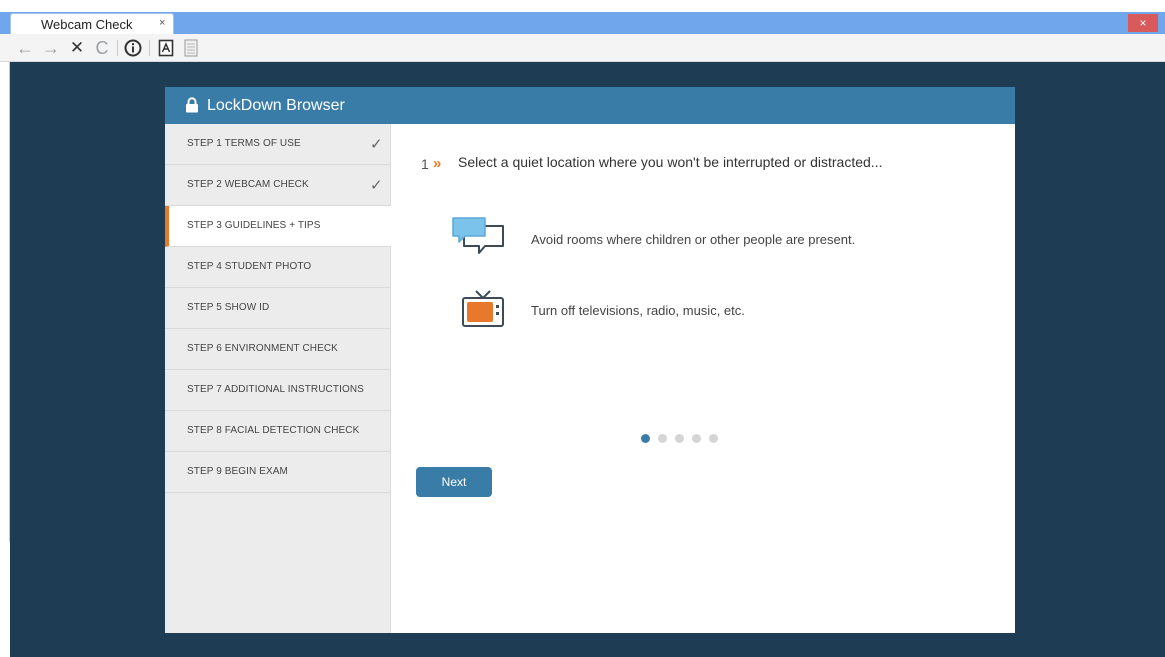 The image size is (1165, 657). What do you see at coordinates (25, 48) in the screenshot?
I see `back-arrow-icon: ←` at bounding box center [25, 48].